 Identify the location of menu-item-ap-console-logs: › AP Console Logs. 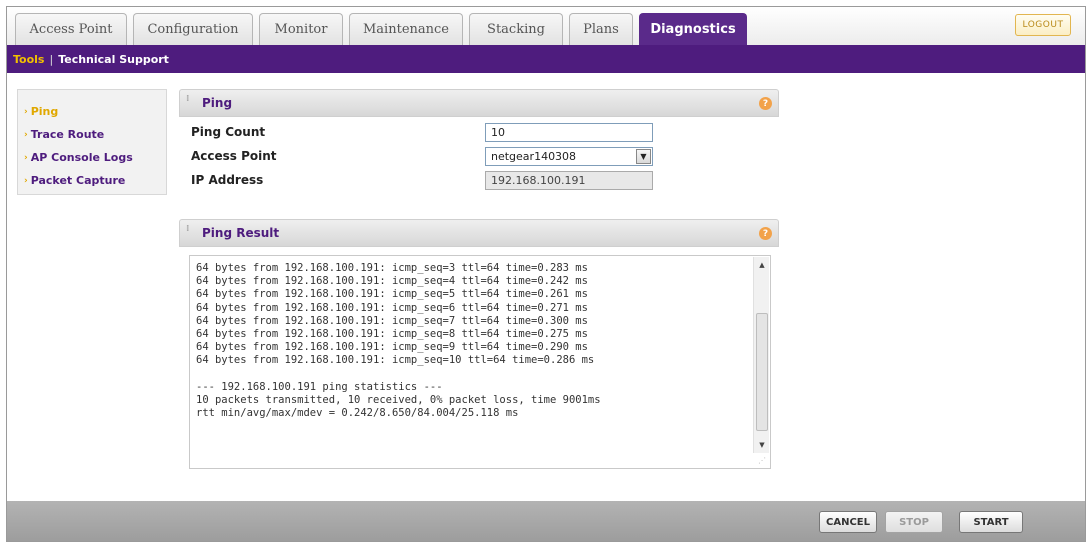
(92, 157).